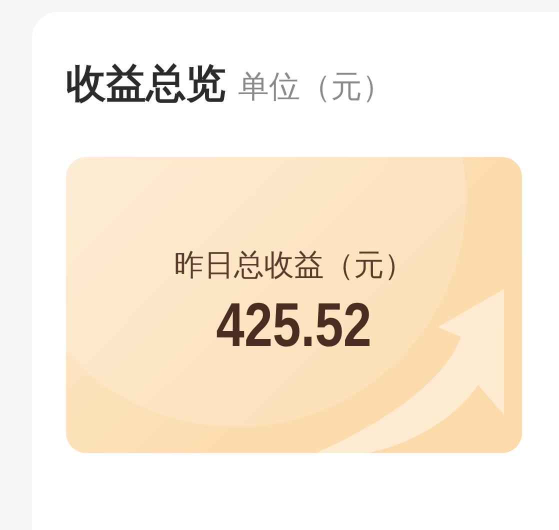  Describe the element at coordinates (315, 87) in the screenshot. I see `unit-label: 单位（元）` at that location.